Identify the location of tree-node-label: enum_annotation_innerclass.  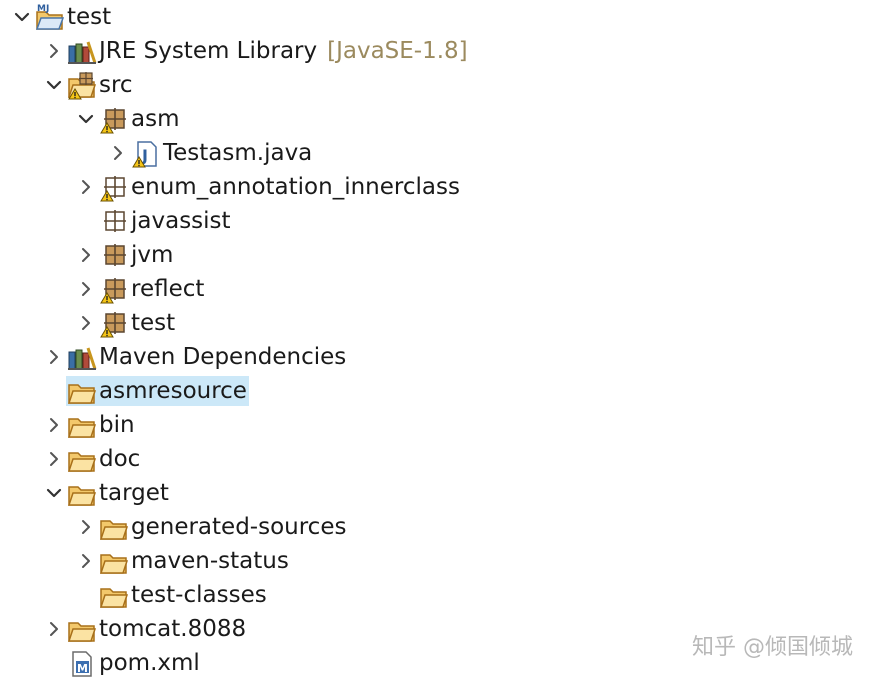
(295, 187).